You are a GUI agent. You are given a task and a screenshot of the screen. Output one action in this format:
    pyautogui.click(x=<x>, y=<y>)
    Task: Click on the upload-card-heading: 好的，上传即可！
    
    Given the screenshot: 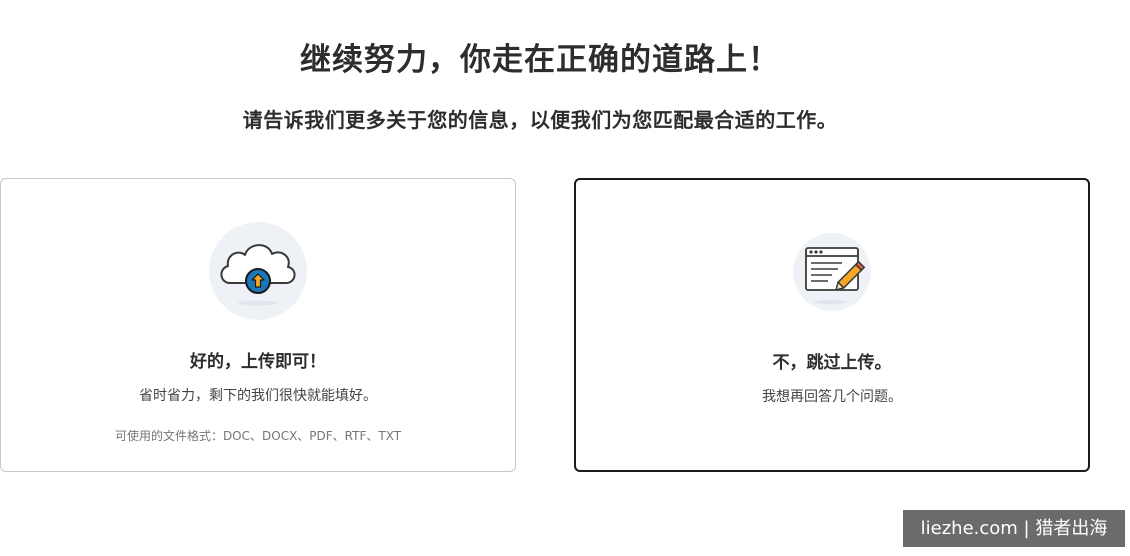 What is the action you would take?
    pyautogui.click(x=258, y=362)
    